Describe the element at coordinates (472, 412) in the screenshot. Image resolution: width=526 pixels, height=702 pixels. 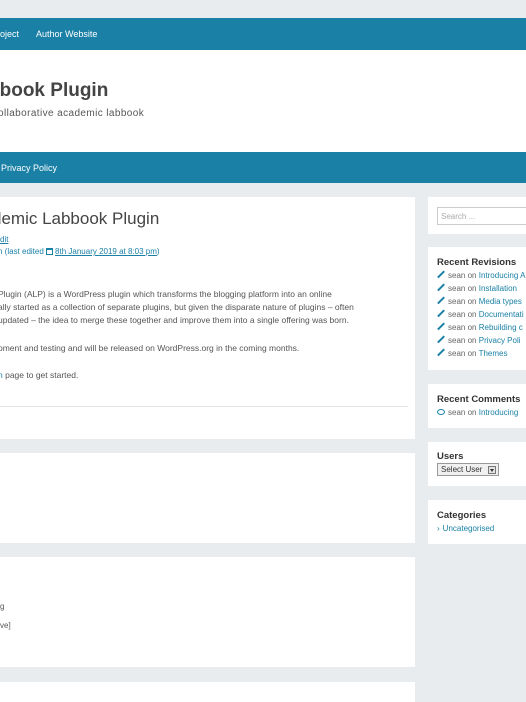
I see `comment-on: on` at that location.